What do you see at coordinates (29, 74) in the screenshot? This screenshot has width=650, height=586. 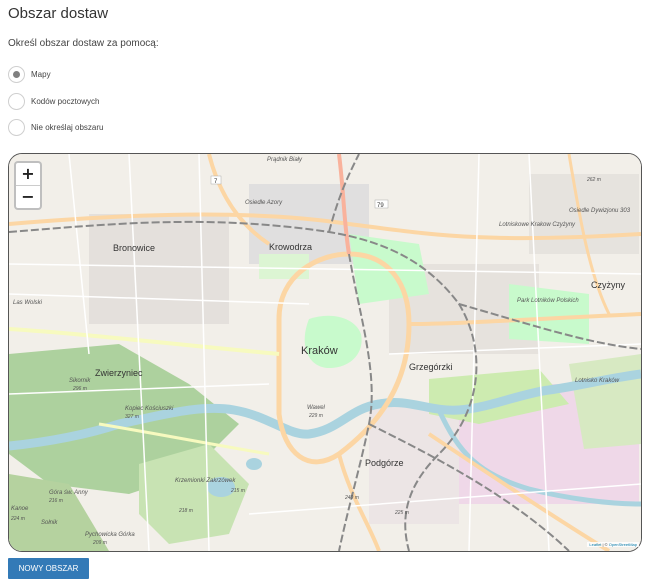 I see `radio-option-map: Mapy` at bounding box center [29, 74].